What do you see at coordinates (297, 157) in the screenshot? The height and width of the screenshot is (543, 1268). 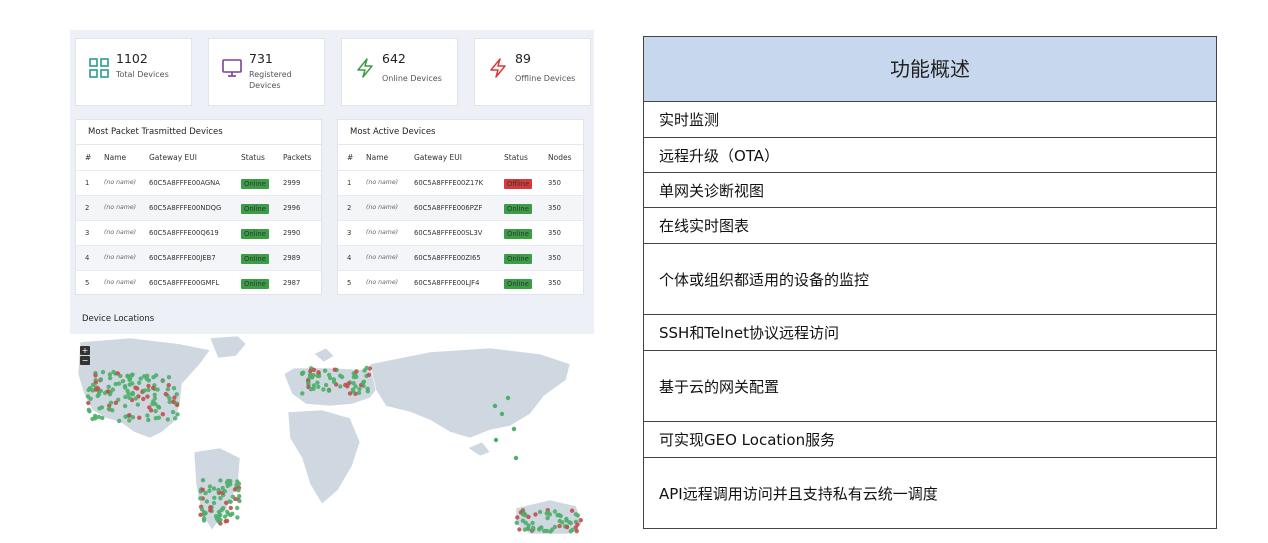 I see `column-header: Packets` at bounding box center [297, 157].